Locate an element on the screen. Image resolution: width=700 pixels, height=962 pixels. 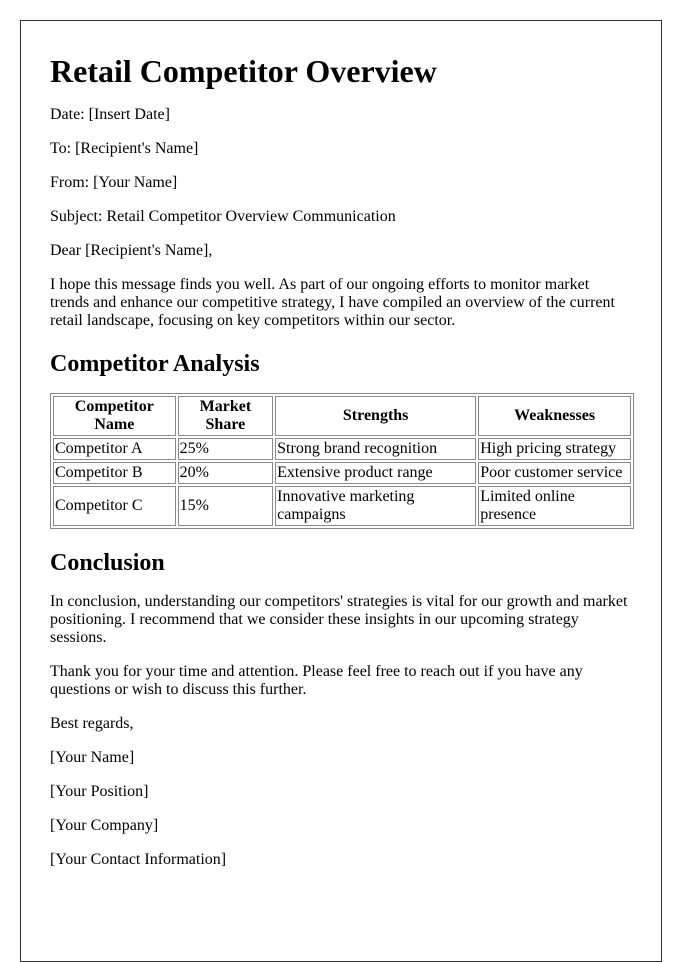
cell-competitor-name: Competitor C is located at coordinates (114, 506).